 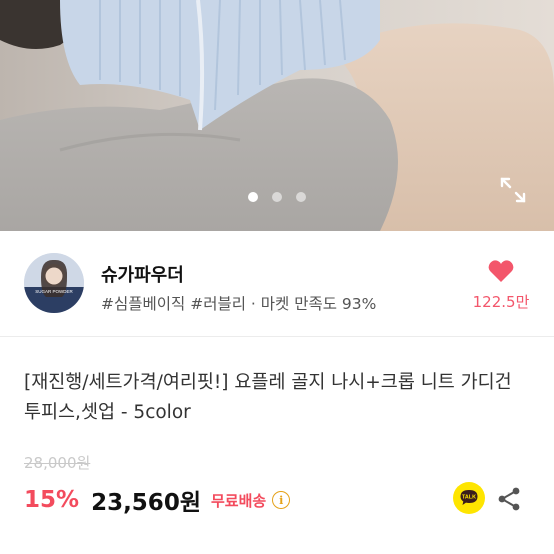 I want to click on price-row: 15% 23,560원 무료배송 i, so click(x=157, y=500).